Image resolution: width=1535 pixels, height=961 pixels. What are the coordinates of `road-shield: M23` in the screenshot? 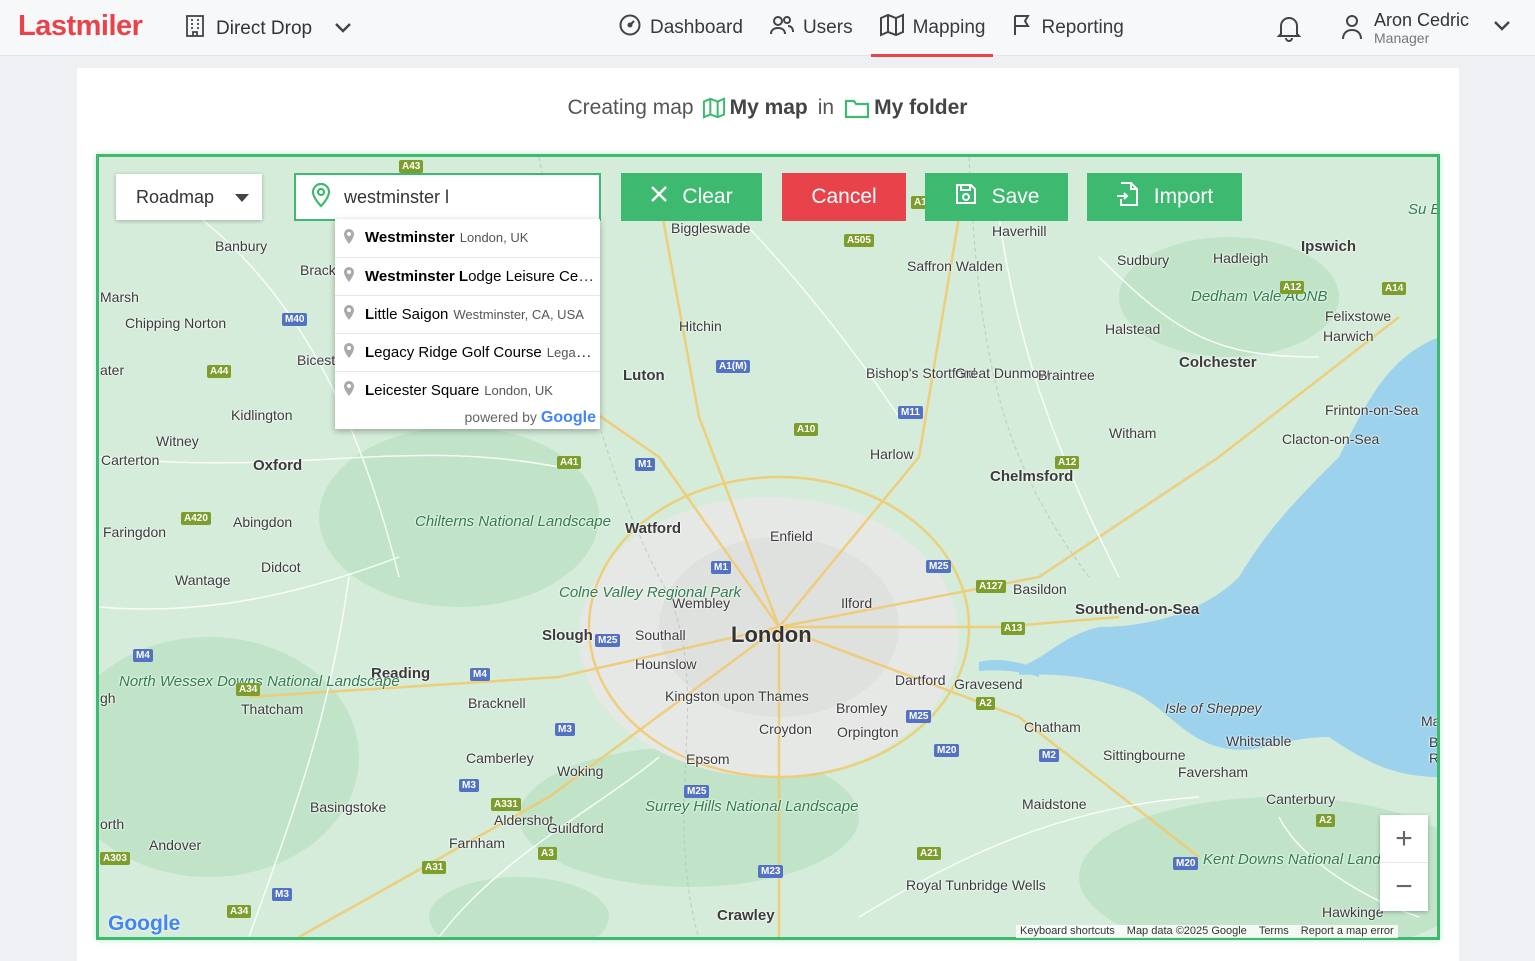 It's located at (771, 871).